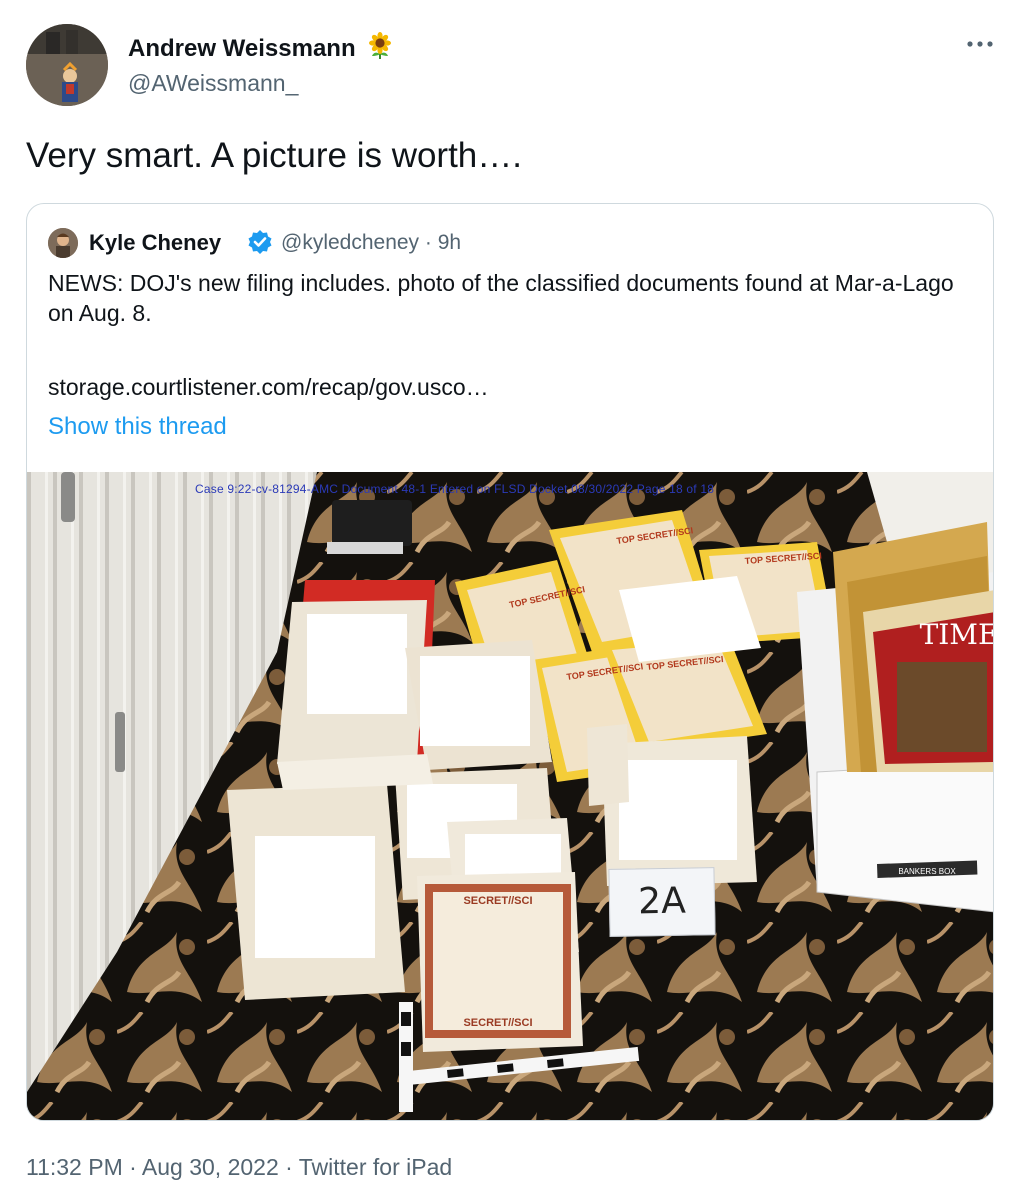 Image resolution: width=1020 pixels, height=1200 pixels. I want to click on bankers-box-label: BANKERS BOX, so click(927, 871).